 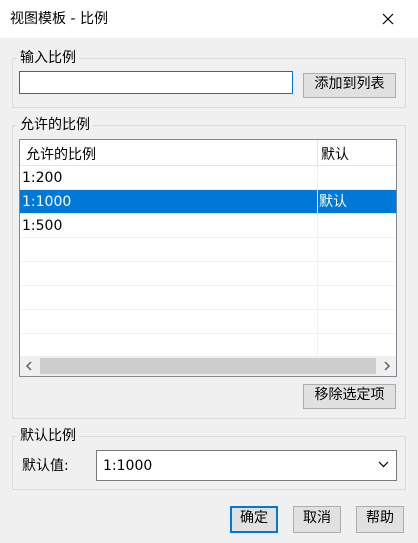 What do you see at coordinates (333, 202) in the screenshot?
I see `row-default: 默认` at bounding box center [333, 202].